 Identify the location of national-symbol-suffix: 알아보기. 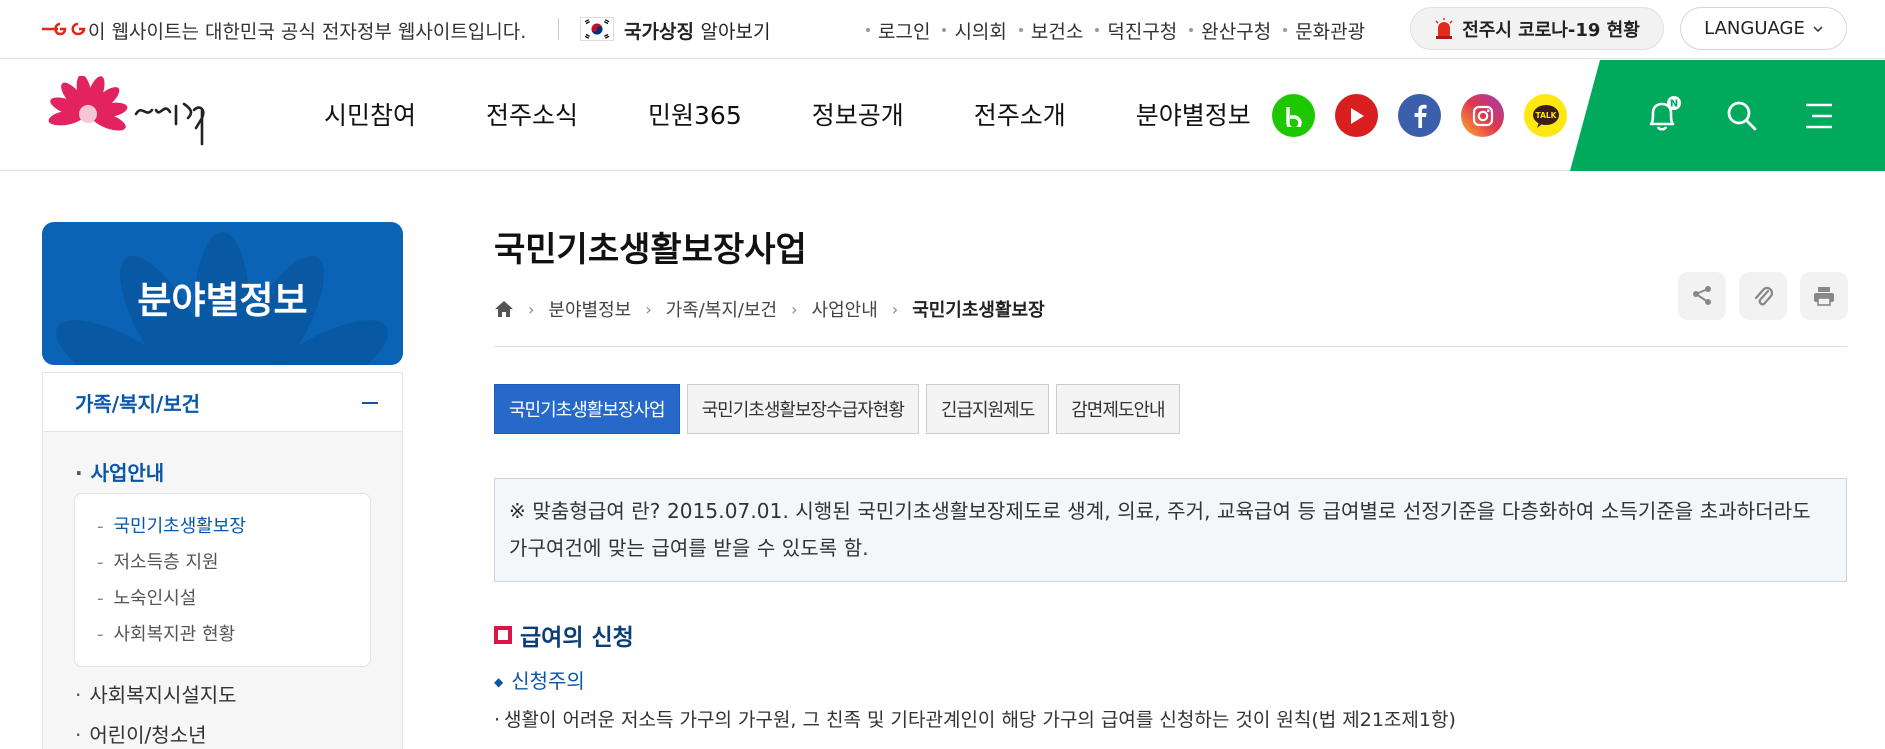
(735, 32).